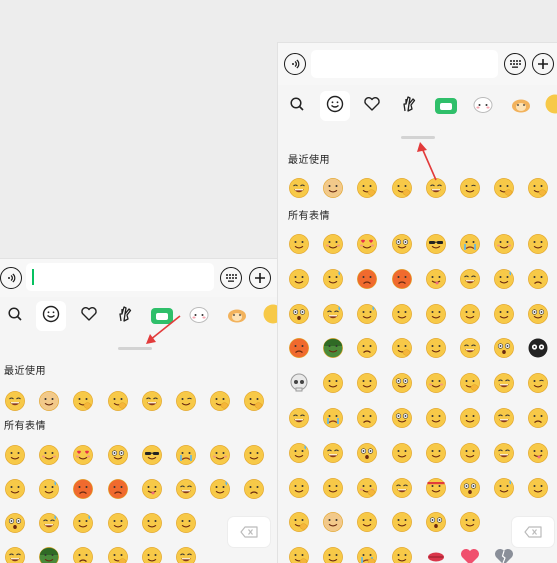 The image size is (557, 563). Describe the element at coordinates (152, 554) in the screenshot. I see `scheming-emoji` at that location.